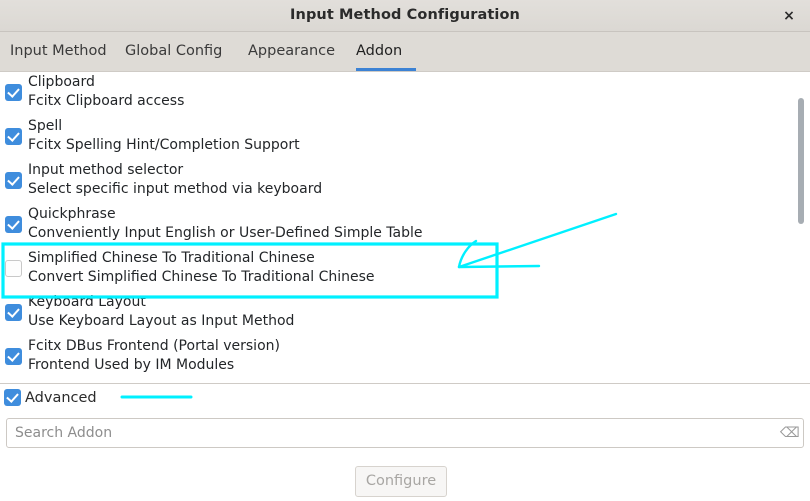 This screenshot has height=501, width=810. What do you see at coordinates (164, 145) in the screenshot?
I see `addon-description: Fcitx Spelling Hint/Completion Support` at bounding box center [164, 145].